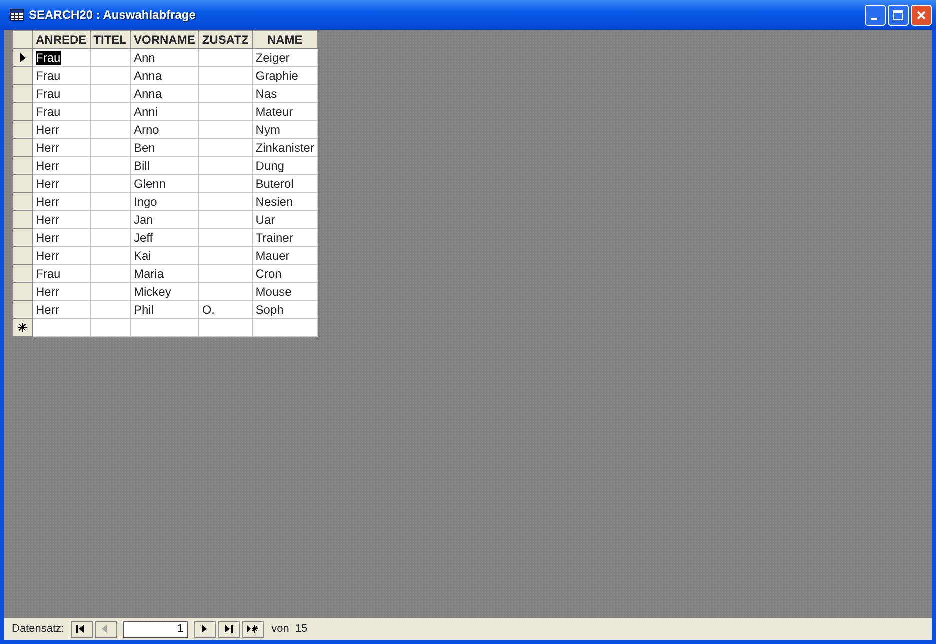 The height and width of the screenshot is (644, 936). Describe the element at coordinates (275, 237) in the screenshot. I see `table-cell: Trainer` at that location.